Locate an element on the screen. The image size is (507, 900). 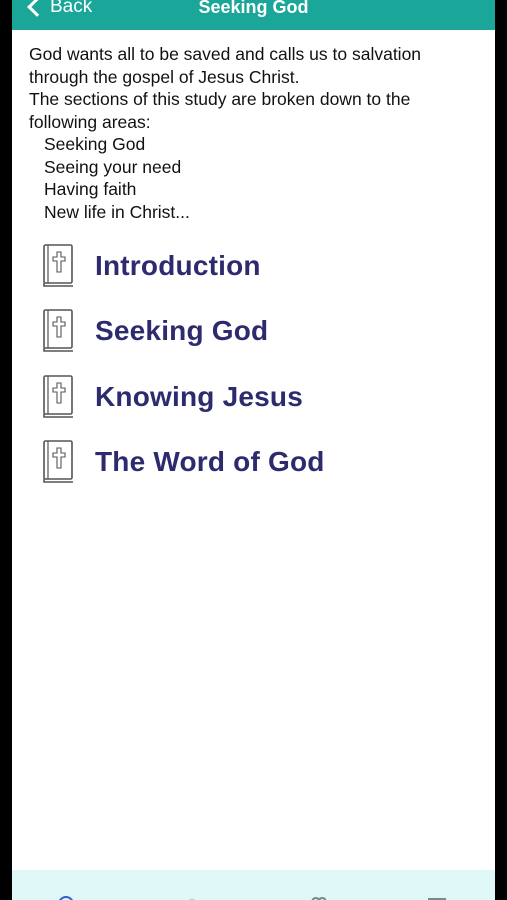
navigation-bar: Back Seeking God is located at coordinates (253, 15).